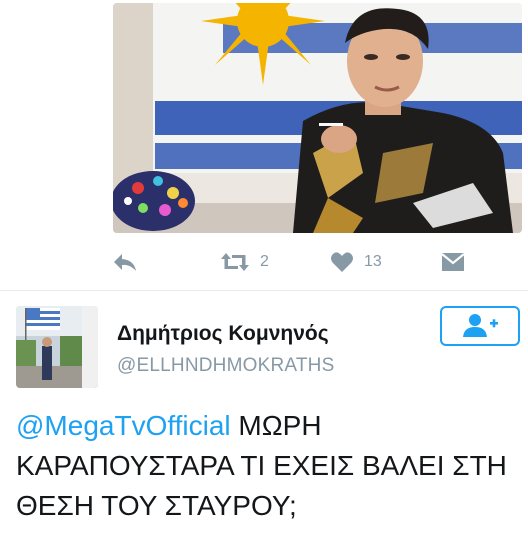 The width and height of the screenshot is (528, 536). I want to click on retweet-count: 2, so click(264, 261).